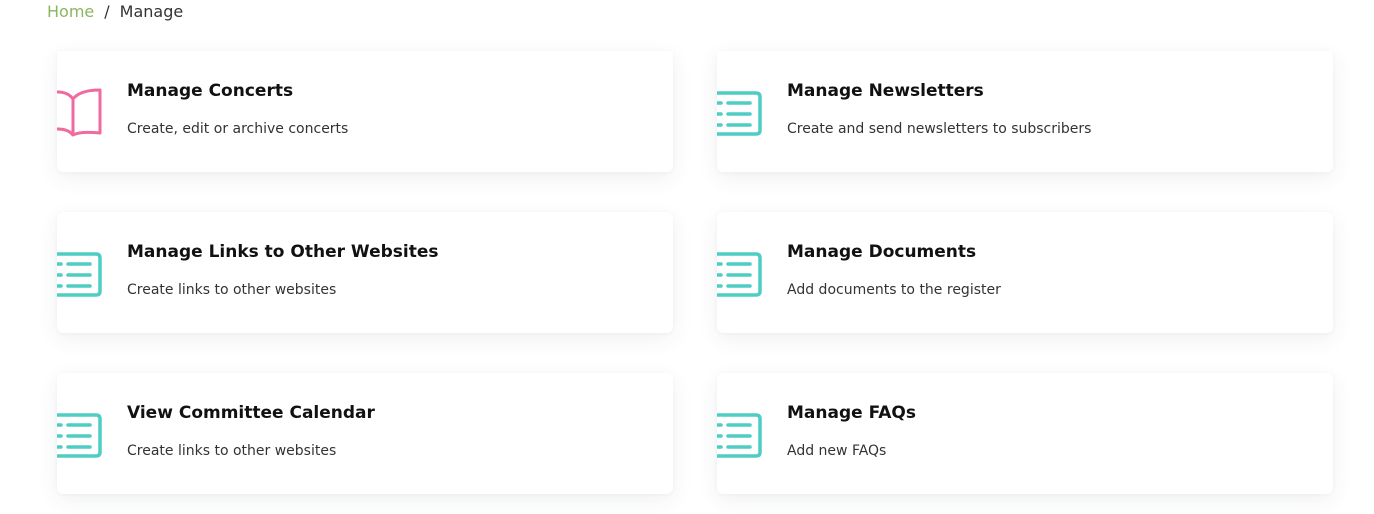 The width and height of the screenshot is (1374, 514). Describe the element at coordinates (837, 451) in the screenshot. I see `card-description: Add new FAQs` at that location.